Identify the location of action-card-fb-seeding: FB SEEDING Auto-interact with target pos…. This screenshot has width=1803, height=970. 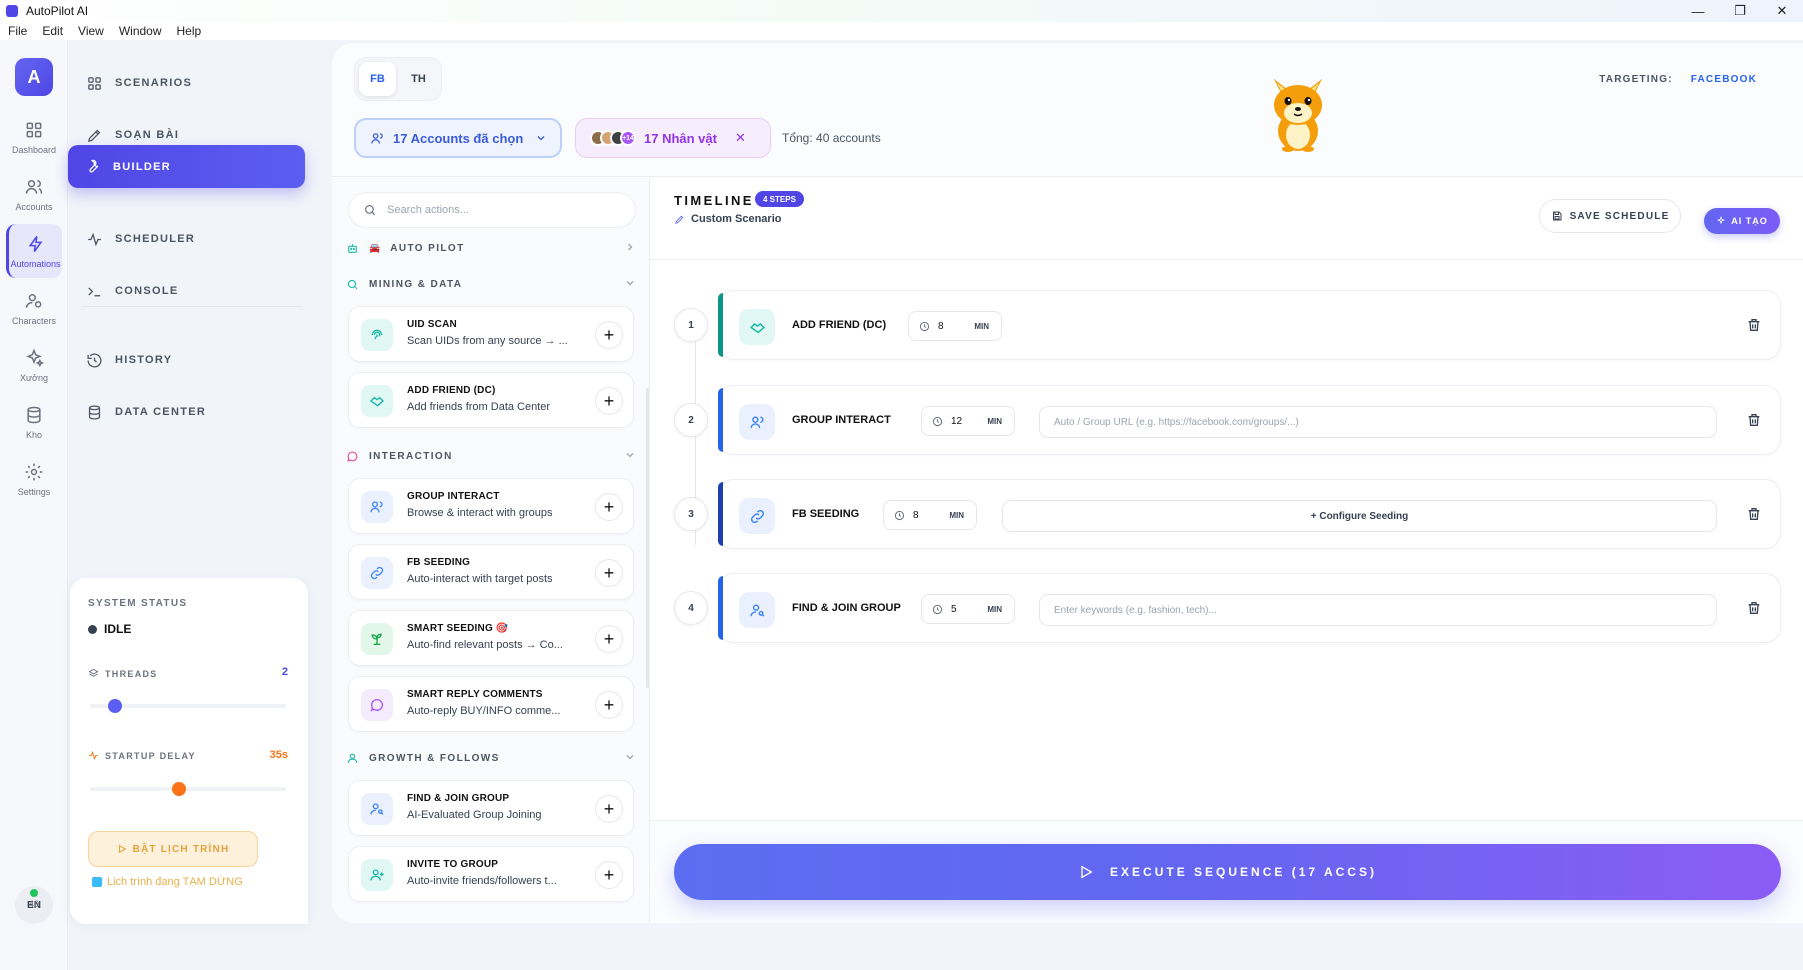
(491, 572).